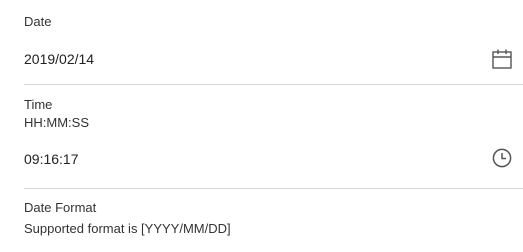  I want to click on time-label: Time, so click(38, 104).